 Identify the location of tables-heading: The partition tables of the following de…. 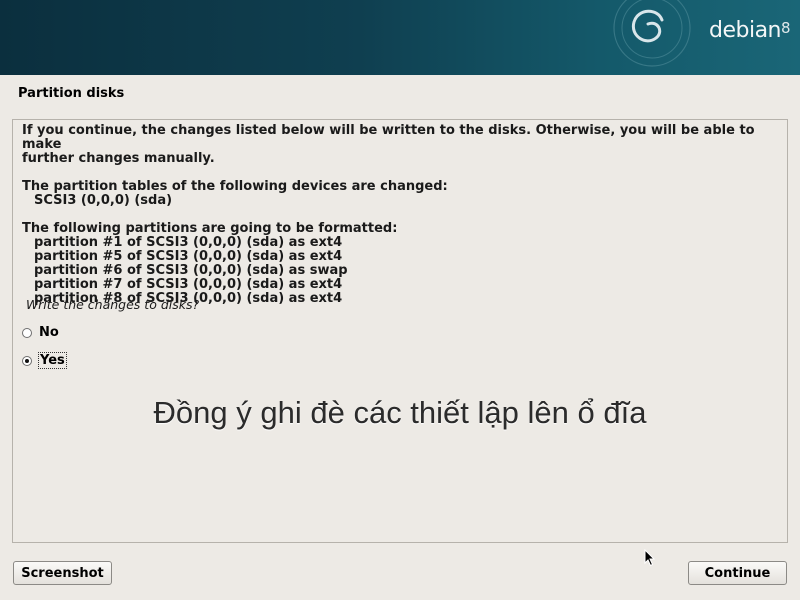
(235, 186).